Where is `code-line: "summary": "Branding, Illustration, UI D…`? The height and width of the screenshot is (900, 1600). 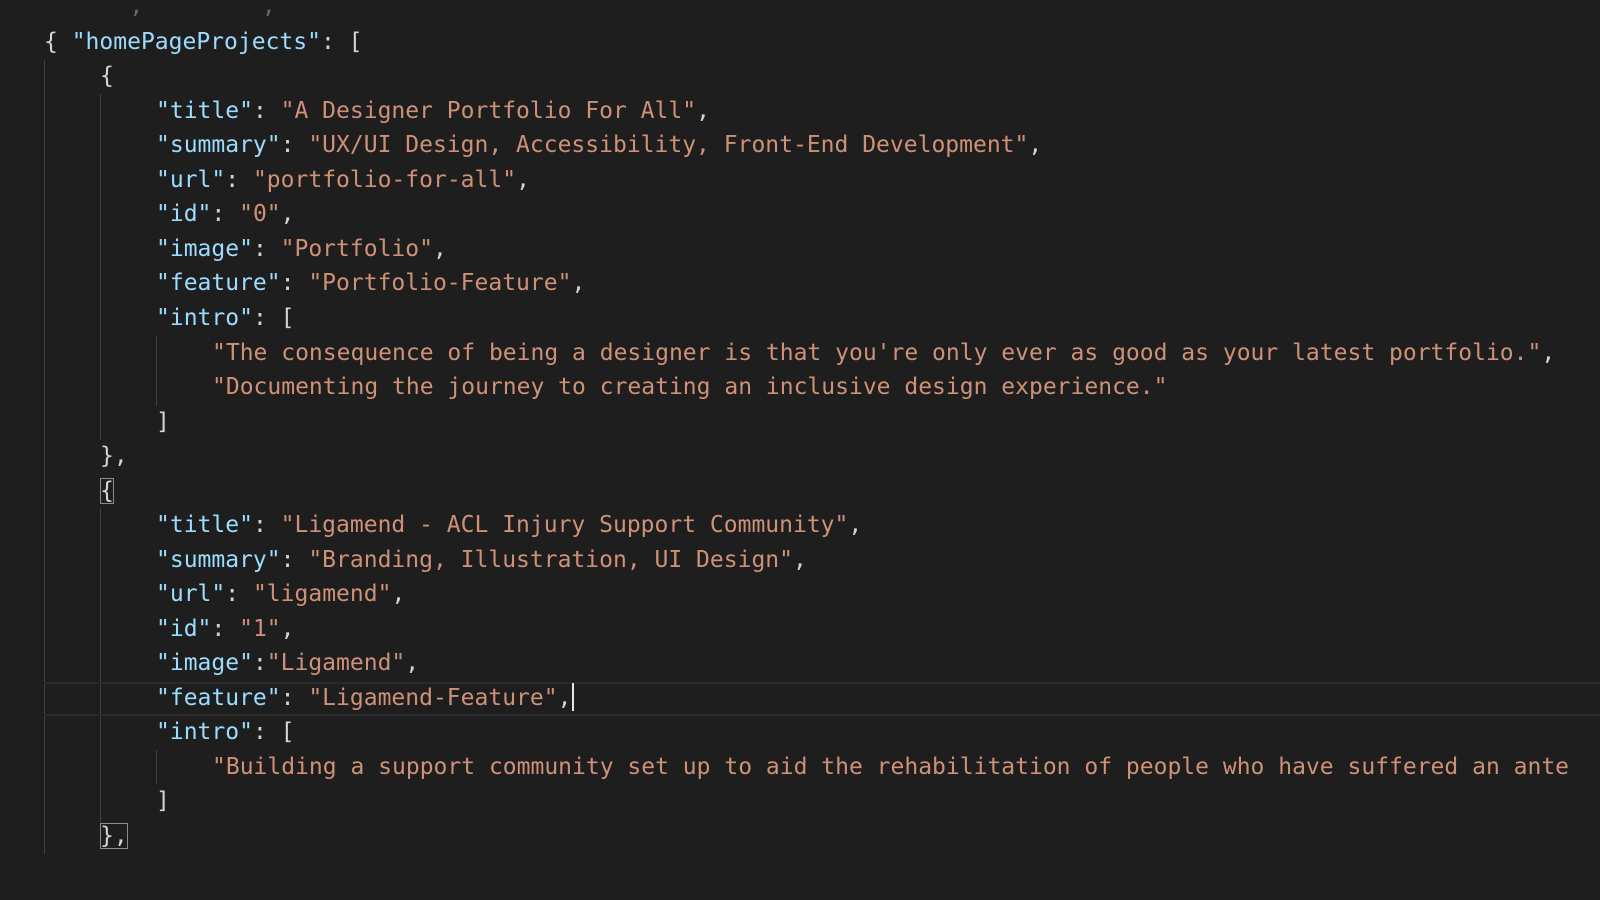
code-line: "summary": "Branding, Illustration, UI D… is located at coordinates (481, 560).